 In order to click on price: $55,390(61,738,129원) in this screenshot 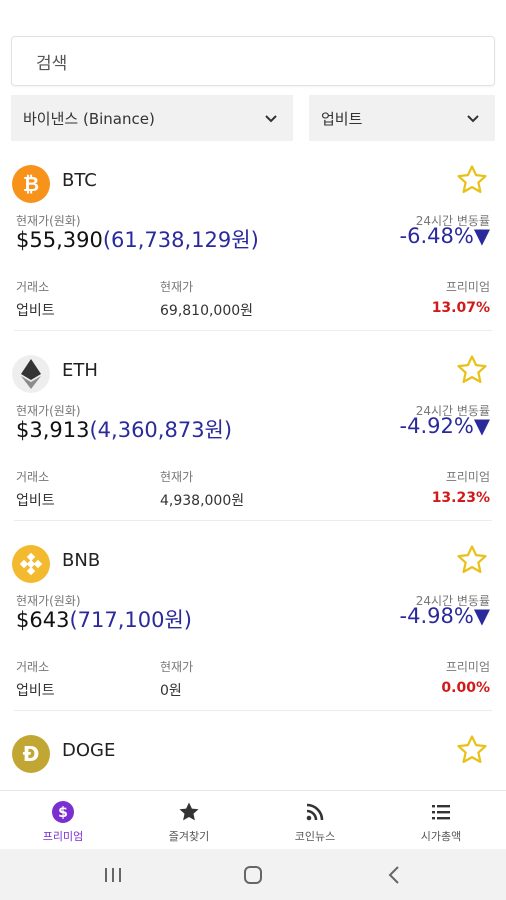, I will do `click(137, 239)`.